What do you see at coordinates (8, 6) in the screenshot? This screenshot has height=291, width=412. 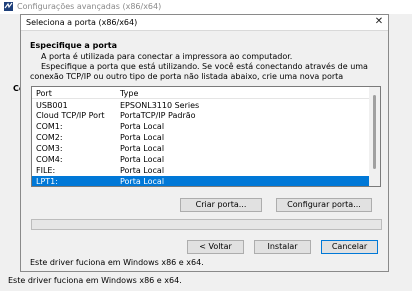 I see `printer-app-icon` at bounding box center [8, 6].